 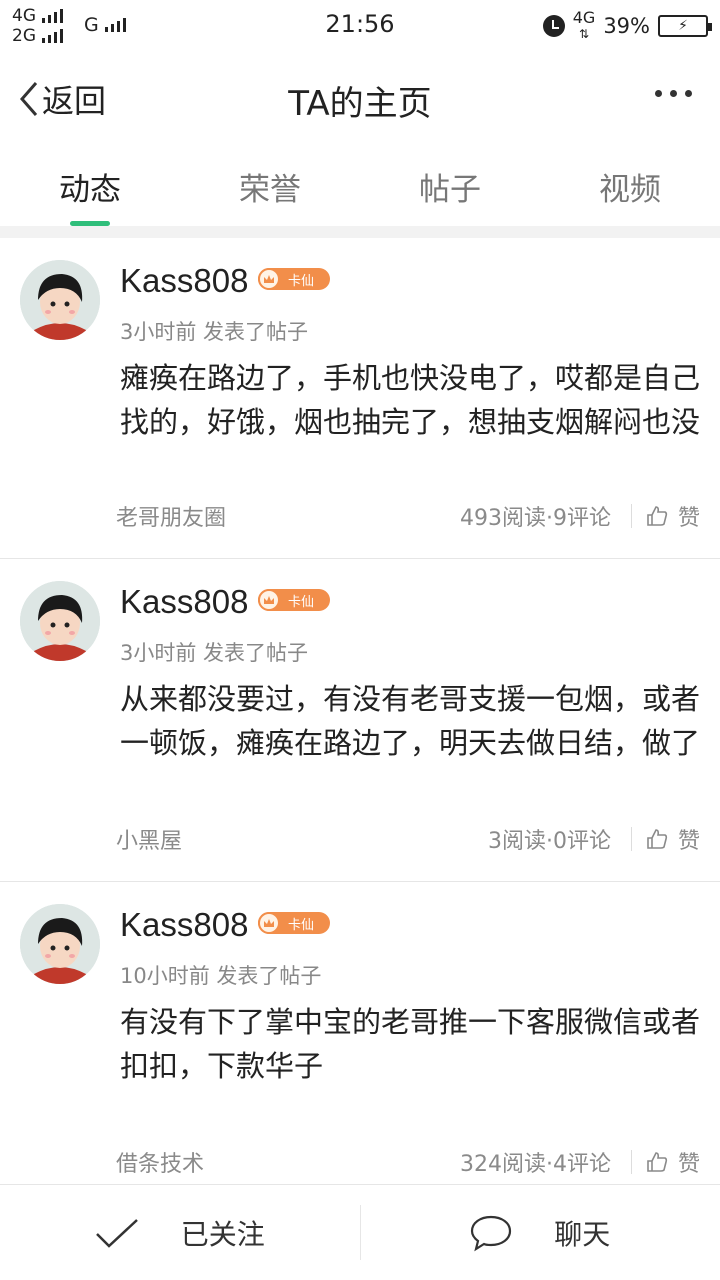 I want to click on tab-bar: 动态 荣誉 帖子 视频, so click(x=360, y=185).